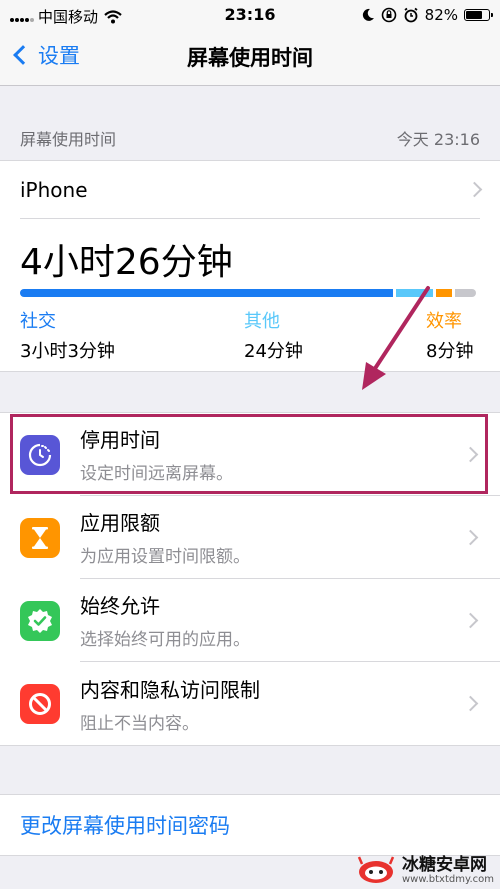 The image size is (500, 889). Describe the element at coordinates (54, 189) in the screenshot. I see `device-name: iPhone` at that location.